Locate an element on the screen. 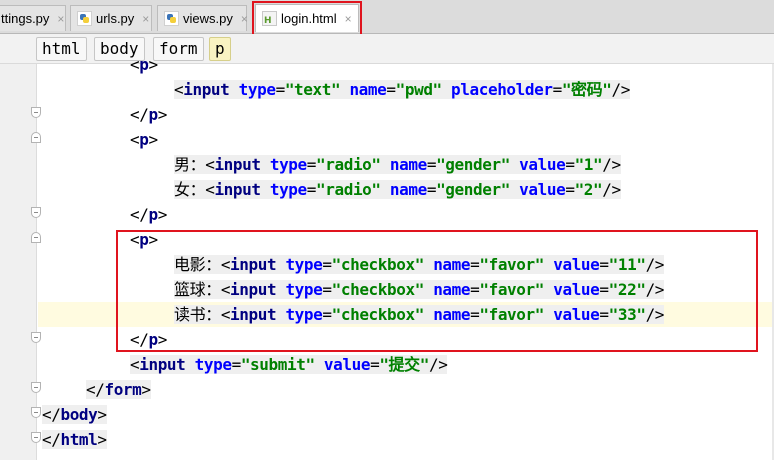 The image size is (774, 460). breadcrumb-item-form: form is located at coordinates (178, 49).